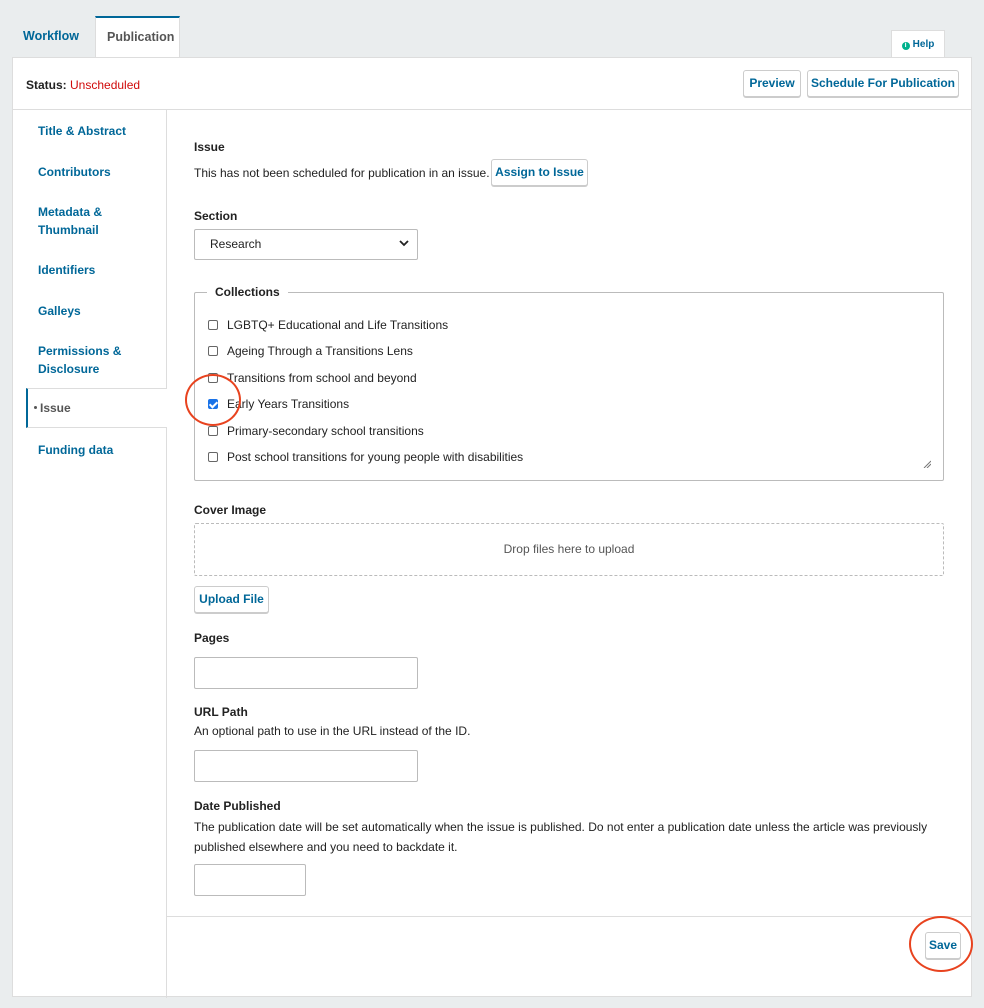 The image size is (984, 1008). Describe the element at coordinates (404, 244) in the screenshot. I see `chevron-down-icon` at that location.